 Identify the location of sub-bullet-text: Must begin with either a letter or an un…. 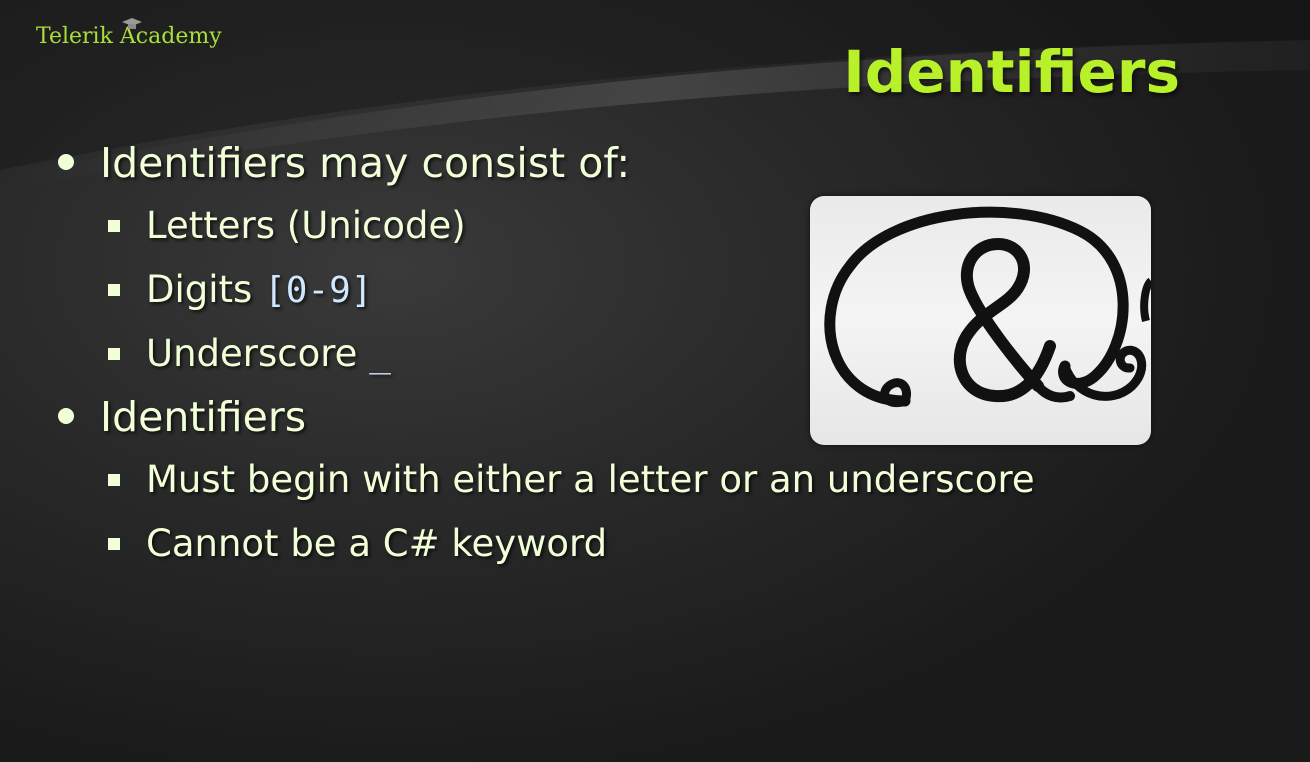
(590, 479).